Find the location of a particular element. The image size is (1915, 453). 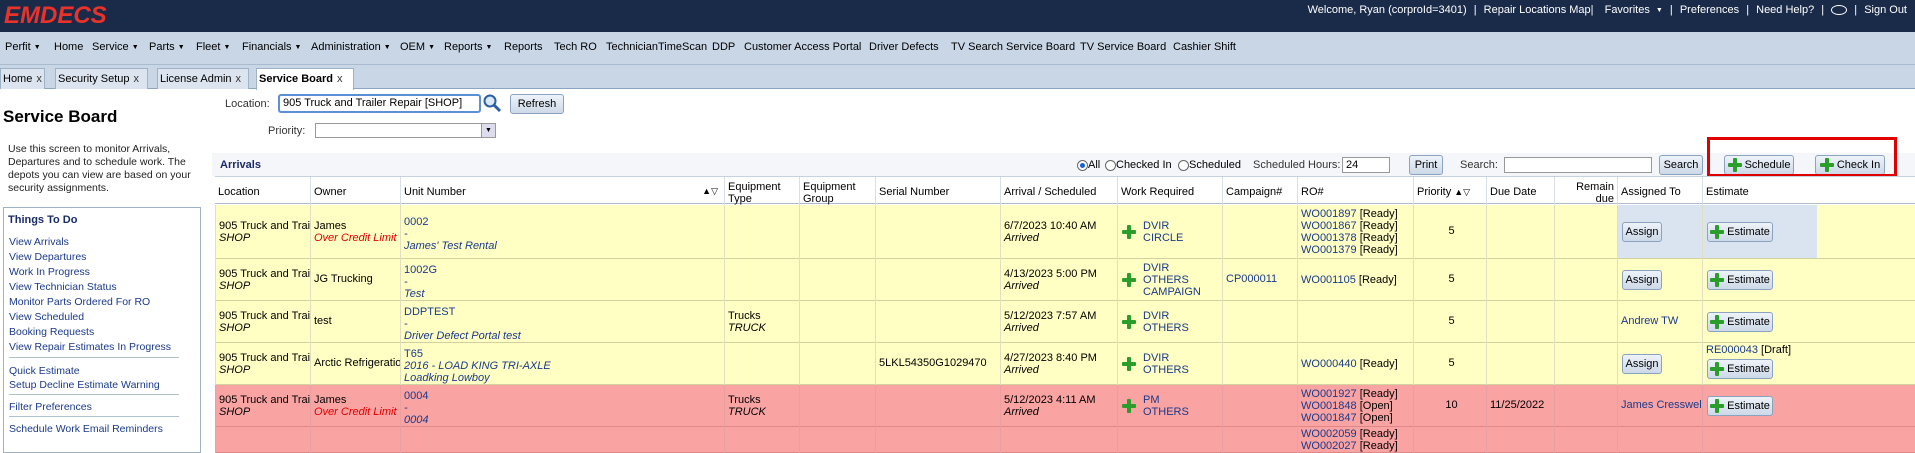

tab-home: Home x is located at coordinates (22, 78).